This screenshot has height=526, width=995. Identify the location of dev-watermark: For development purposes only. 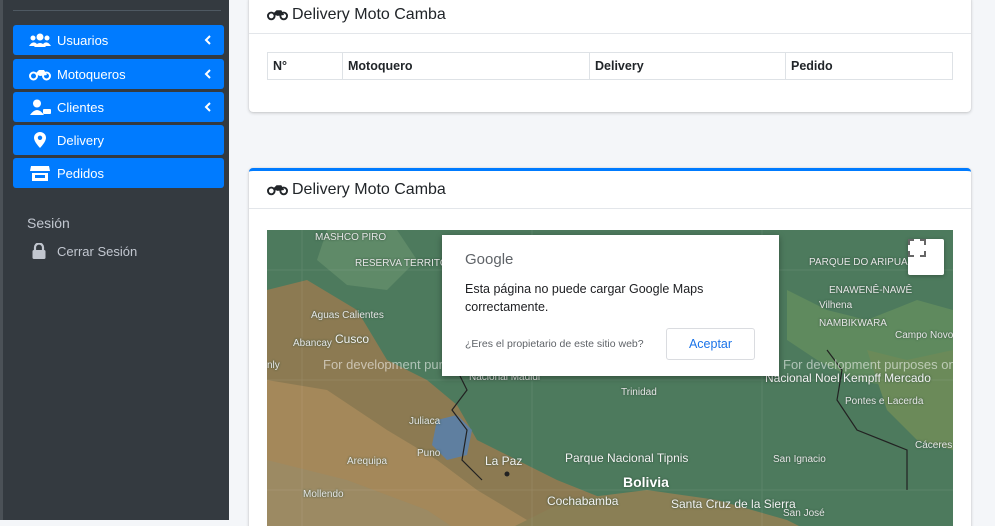
(868, 364).